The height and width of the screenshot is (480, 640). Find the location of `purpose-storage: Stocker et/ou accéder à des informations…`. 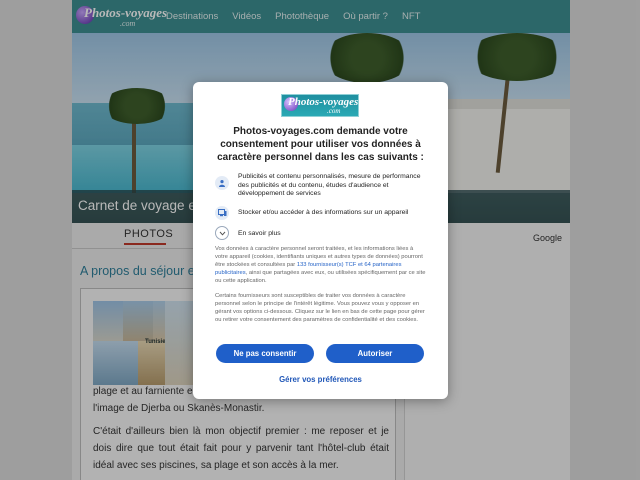

purpose-storage: Stocker et/ou accéder à des informations… is located at coordinates (322, 213).